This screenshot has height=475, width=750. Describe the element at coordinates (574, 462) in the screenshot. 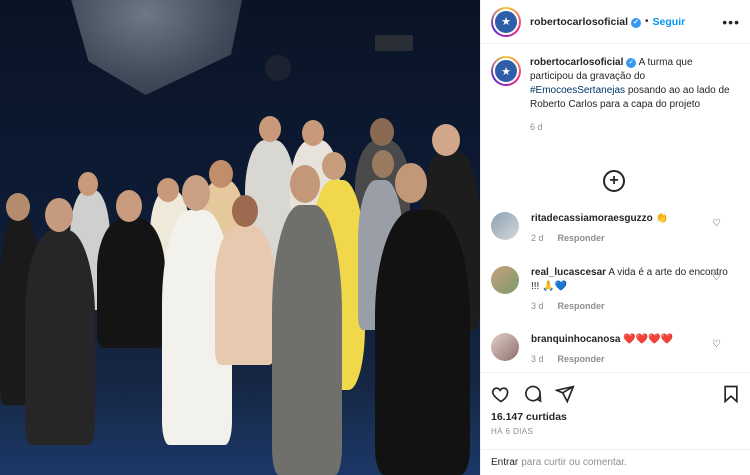

I see `add-comment-hint: para curtir ou comentar.` at that location.